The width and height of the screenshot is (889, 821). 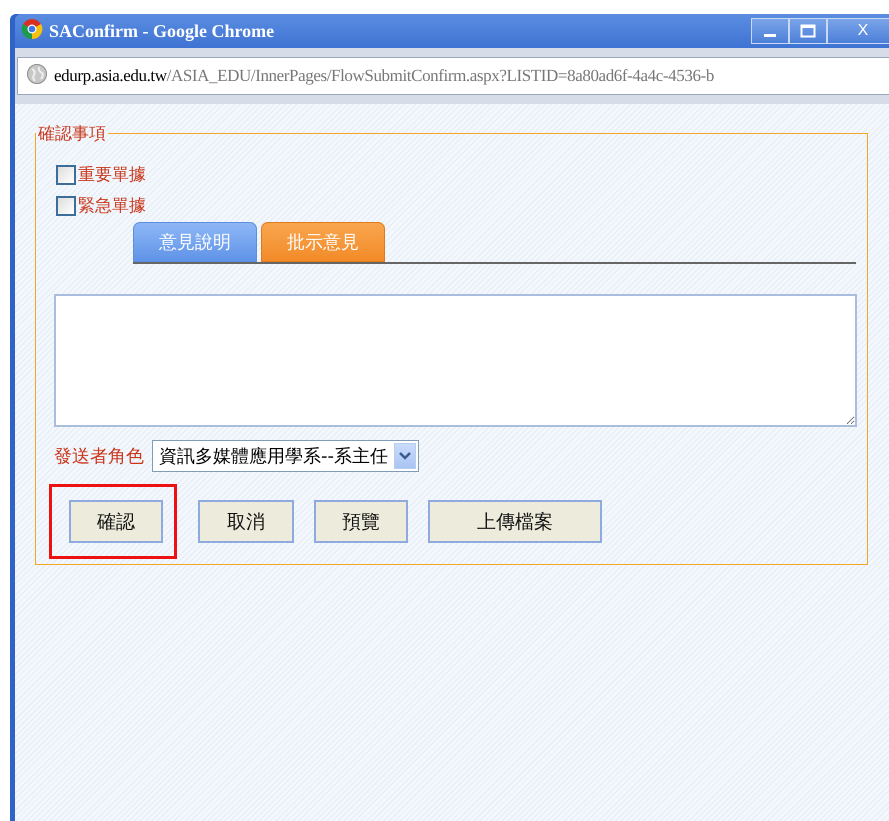 I want to click on chevron-down-icon, so click(x=405, y=456).